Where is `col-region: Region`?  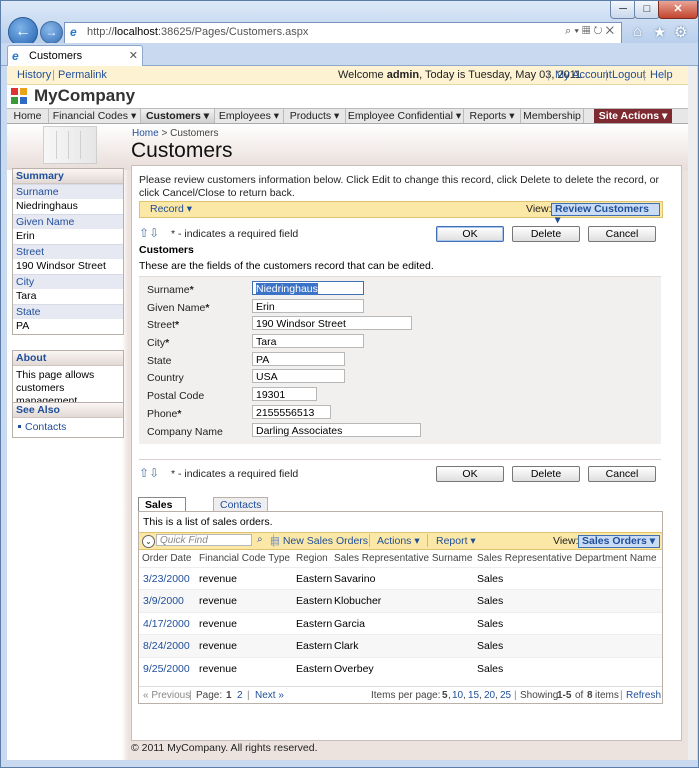 col-region: Region is located at coordinates (312, 558).